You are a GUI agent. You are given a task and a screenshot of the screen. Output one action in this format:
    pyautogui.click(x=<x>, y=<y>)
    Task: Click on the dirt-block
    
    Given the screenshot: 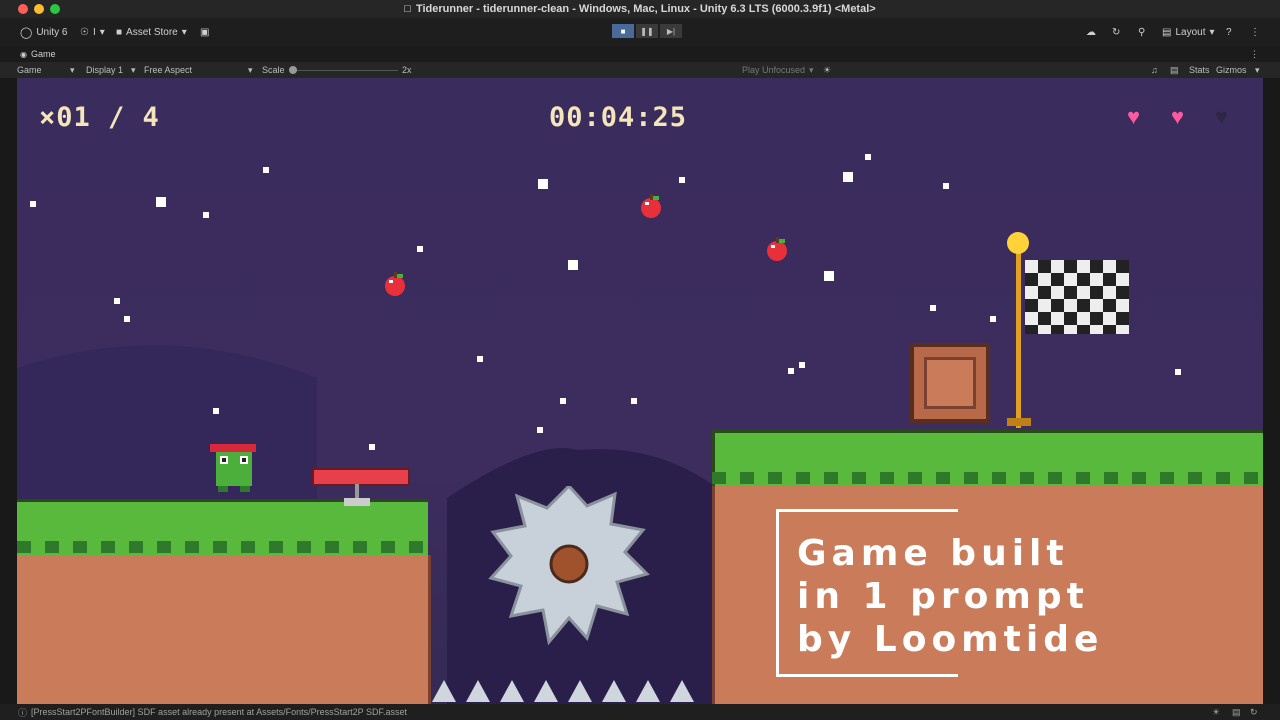 What is the action you would take?
    pyautogui.click(x=224, y=629)
    